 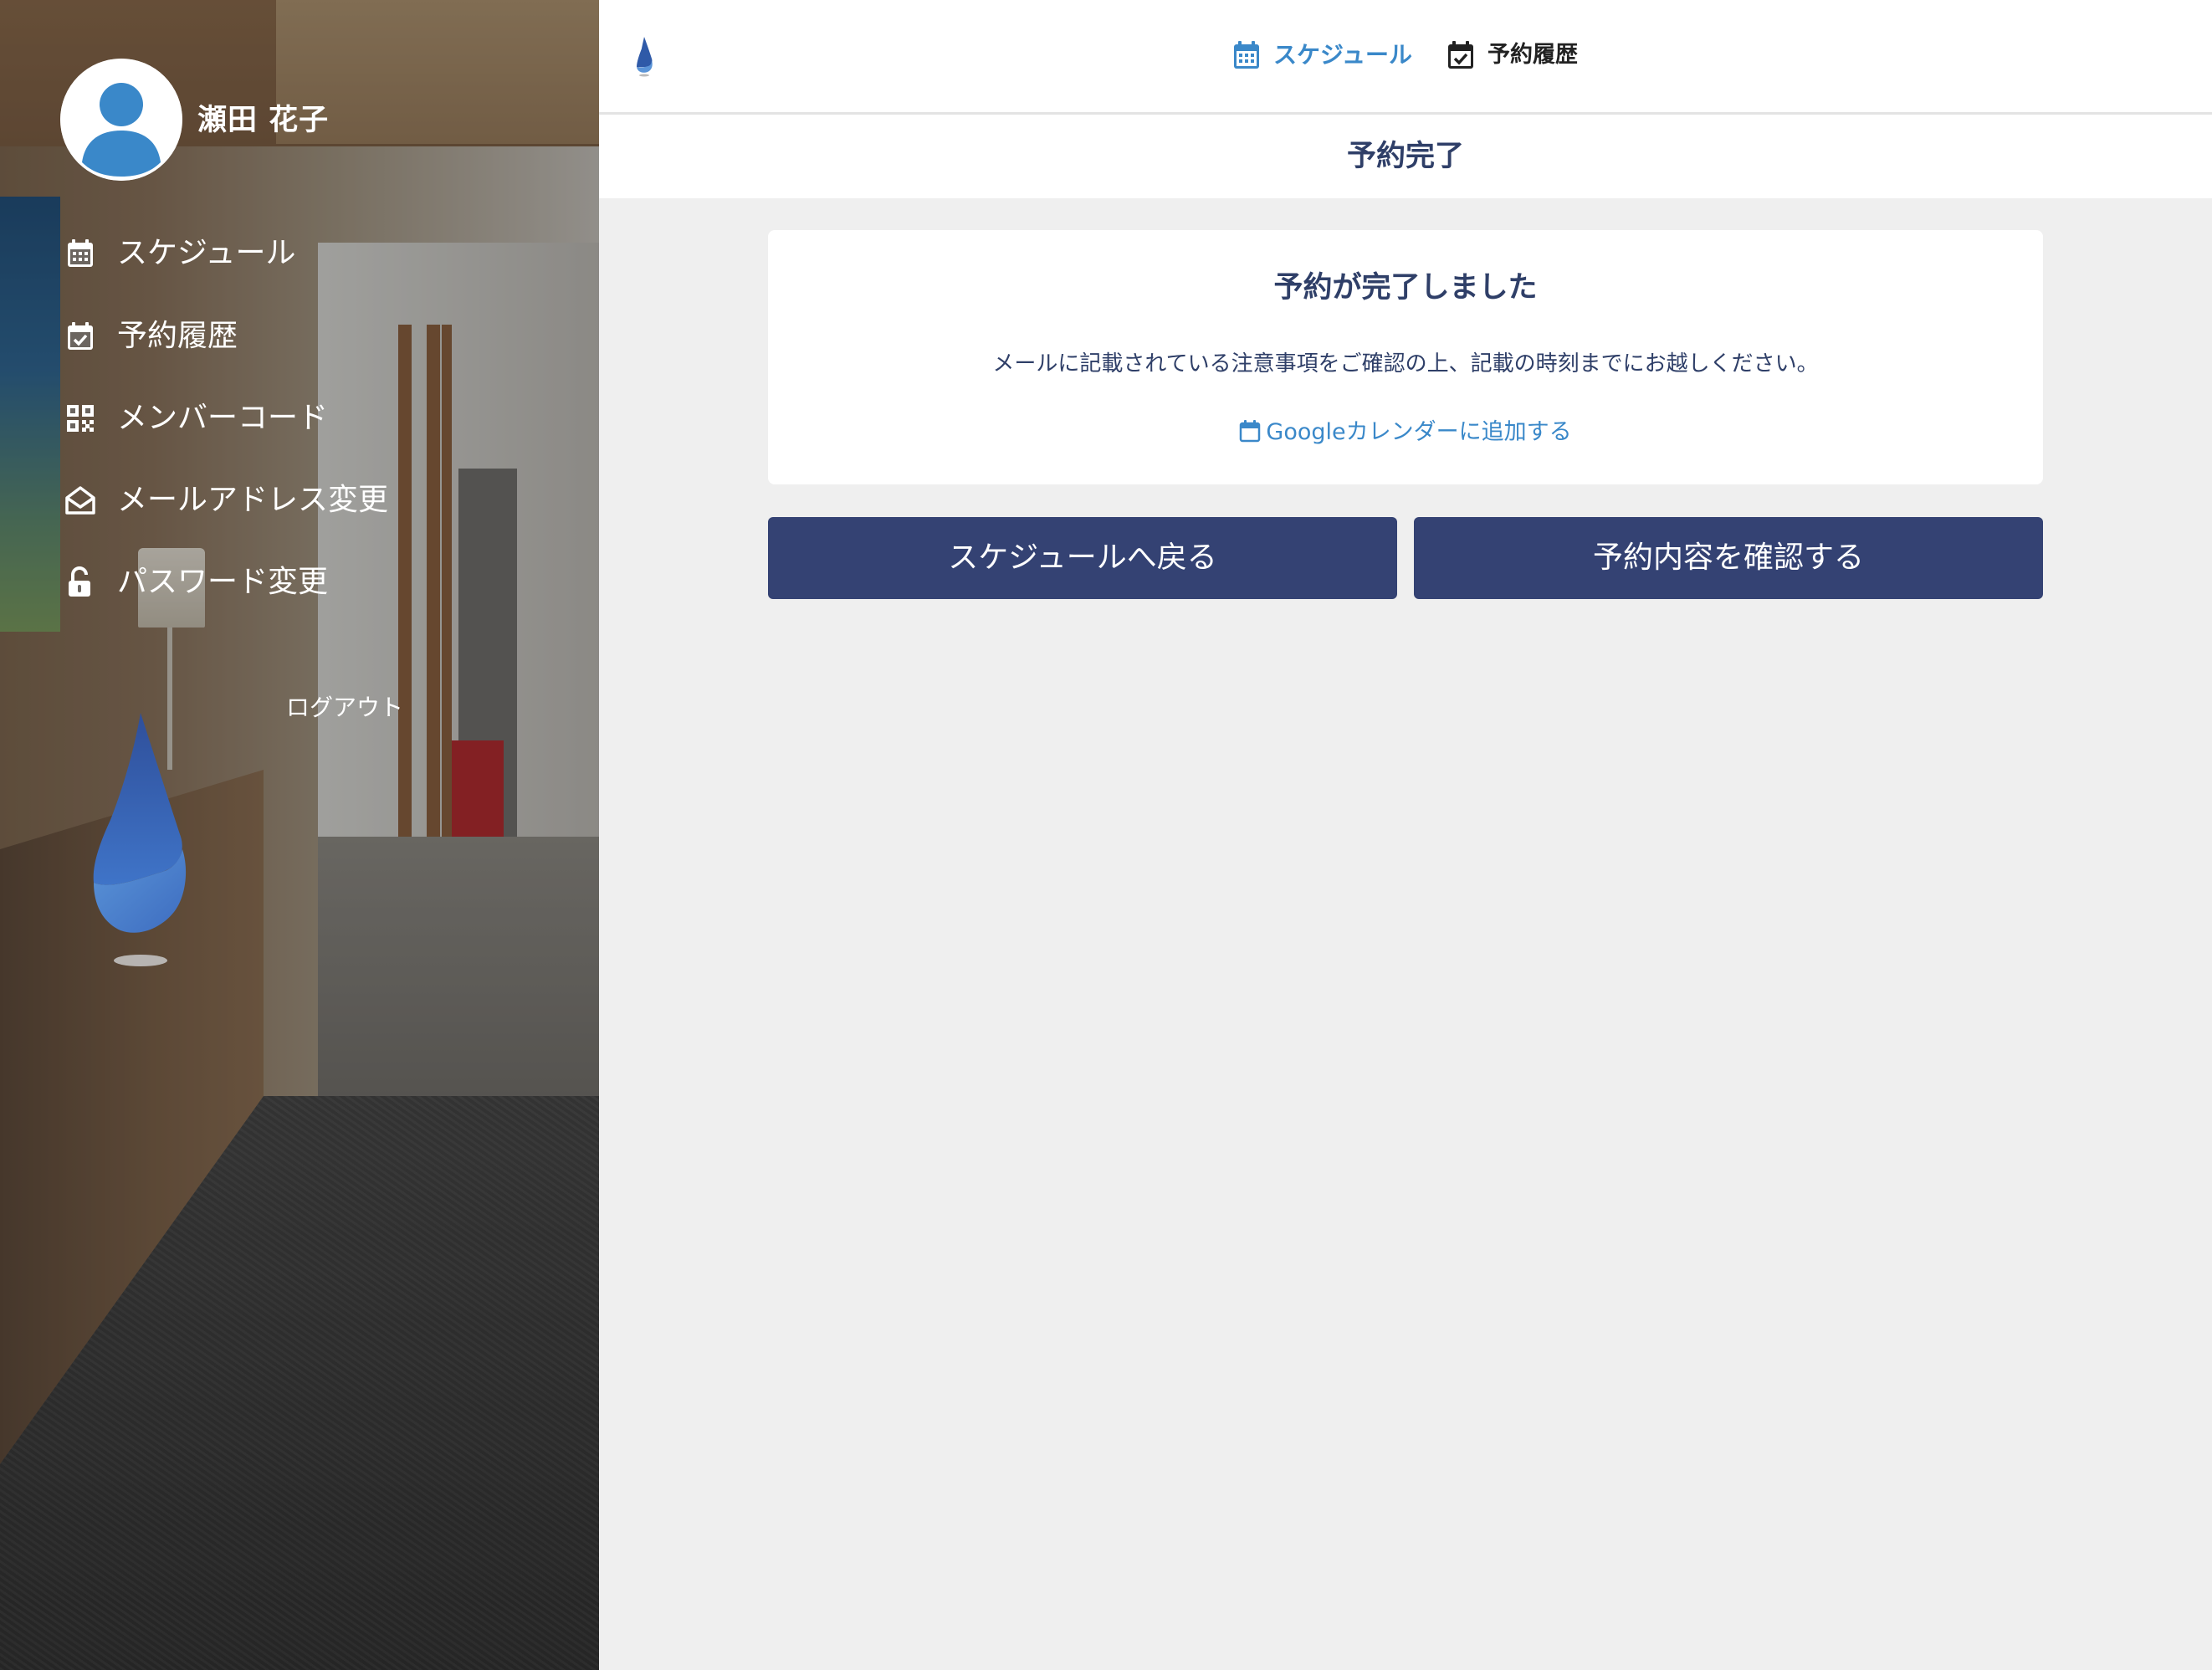 What do you see at coordinates (1082, 558) in the screenshot?
I see `back-to-schedule-button: スケジュールへ戻る` at bounding box center [1082, 558].